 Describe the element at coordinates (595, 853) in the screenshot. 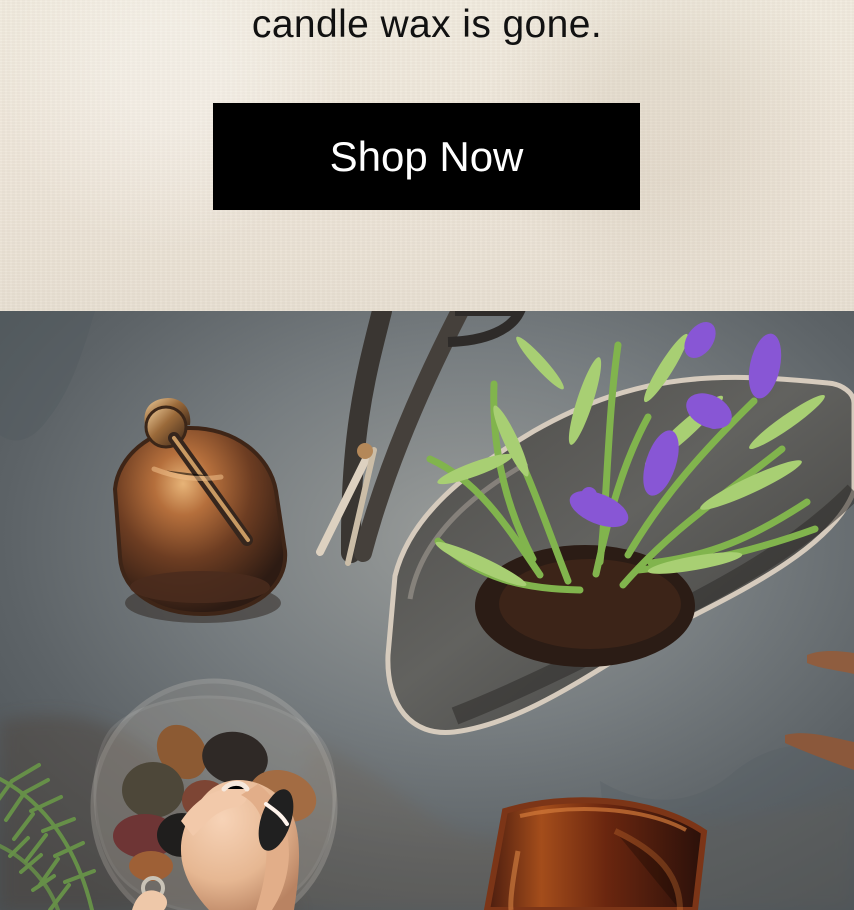

I see `amber-candle-jar` at that location.